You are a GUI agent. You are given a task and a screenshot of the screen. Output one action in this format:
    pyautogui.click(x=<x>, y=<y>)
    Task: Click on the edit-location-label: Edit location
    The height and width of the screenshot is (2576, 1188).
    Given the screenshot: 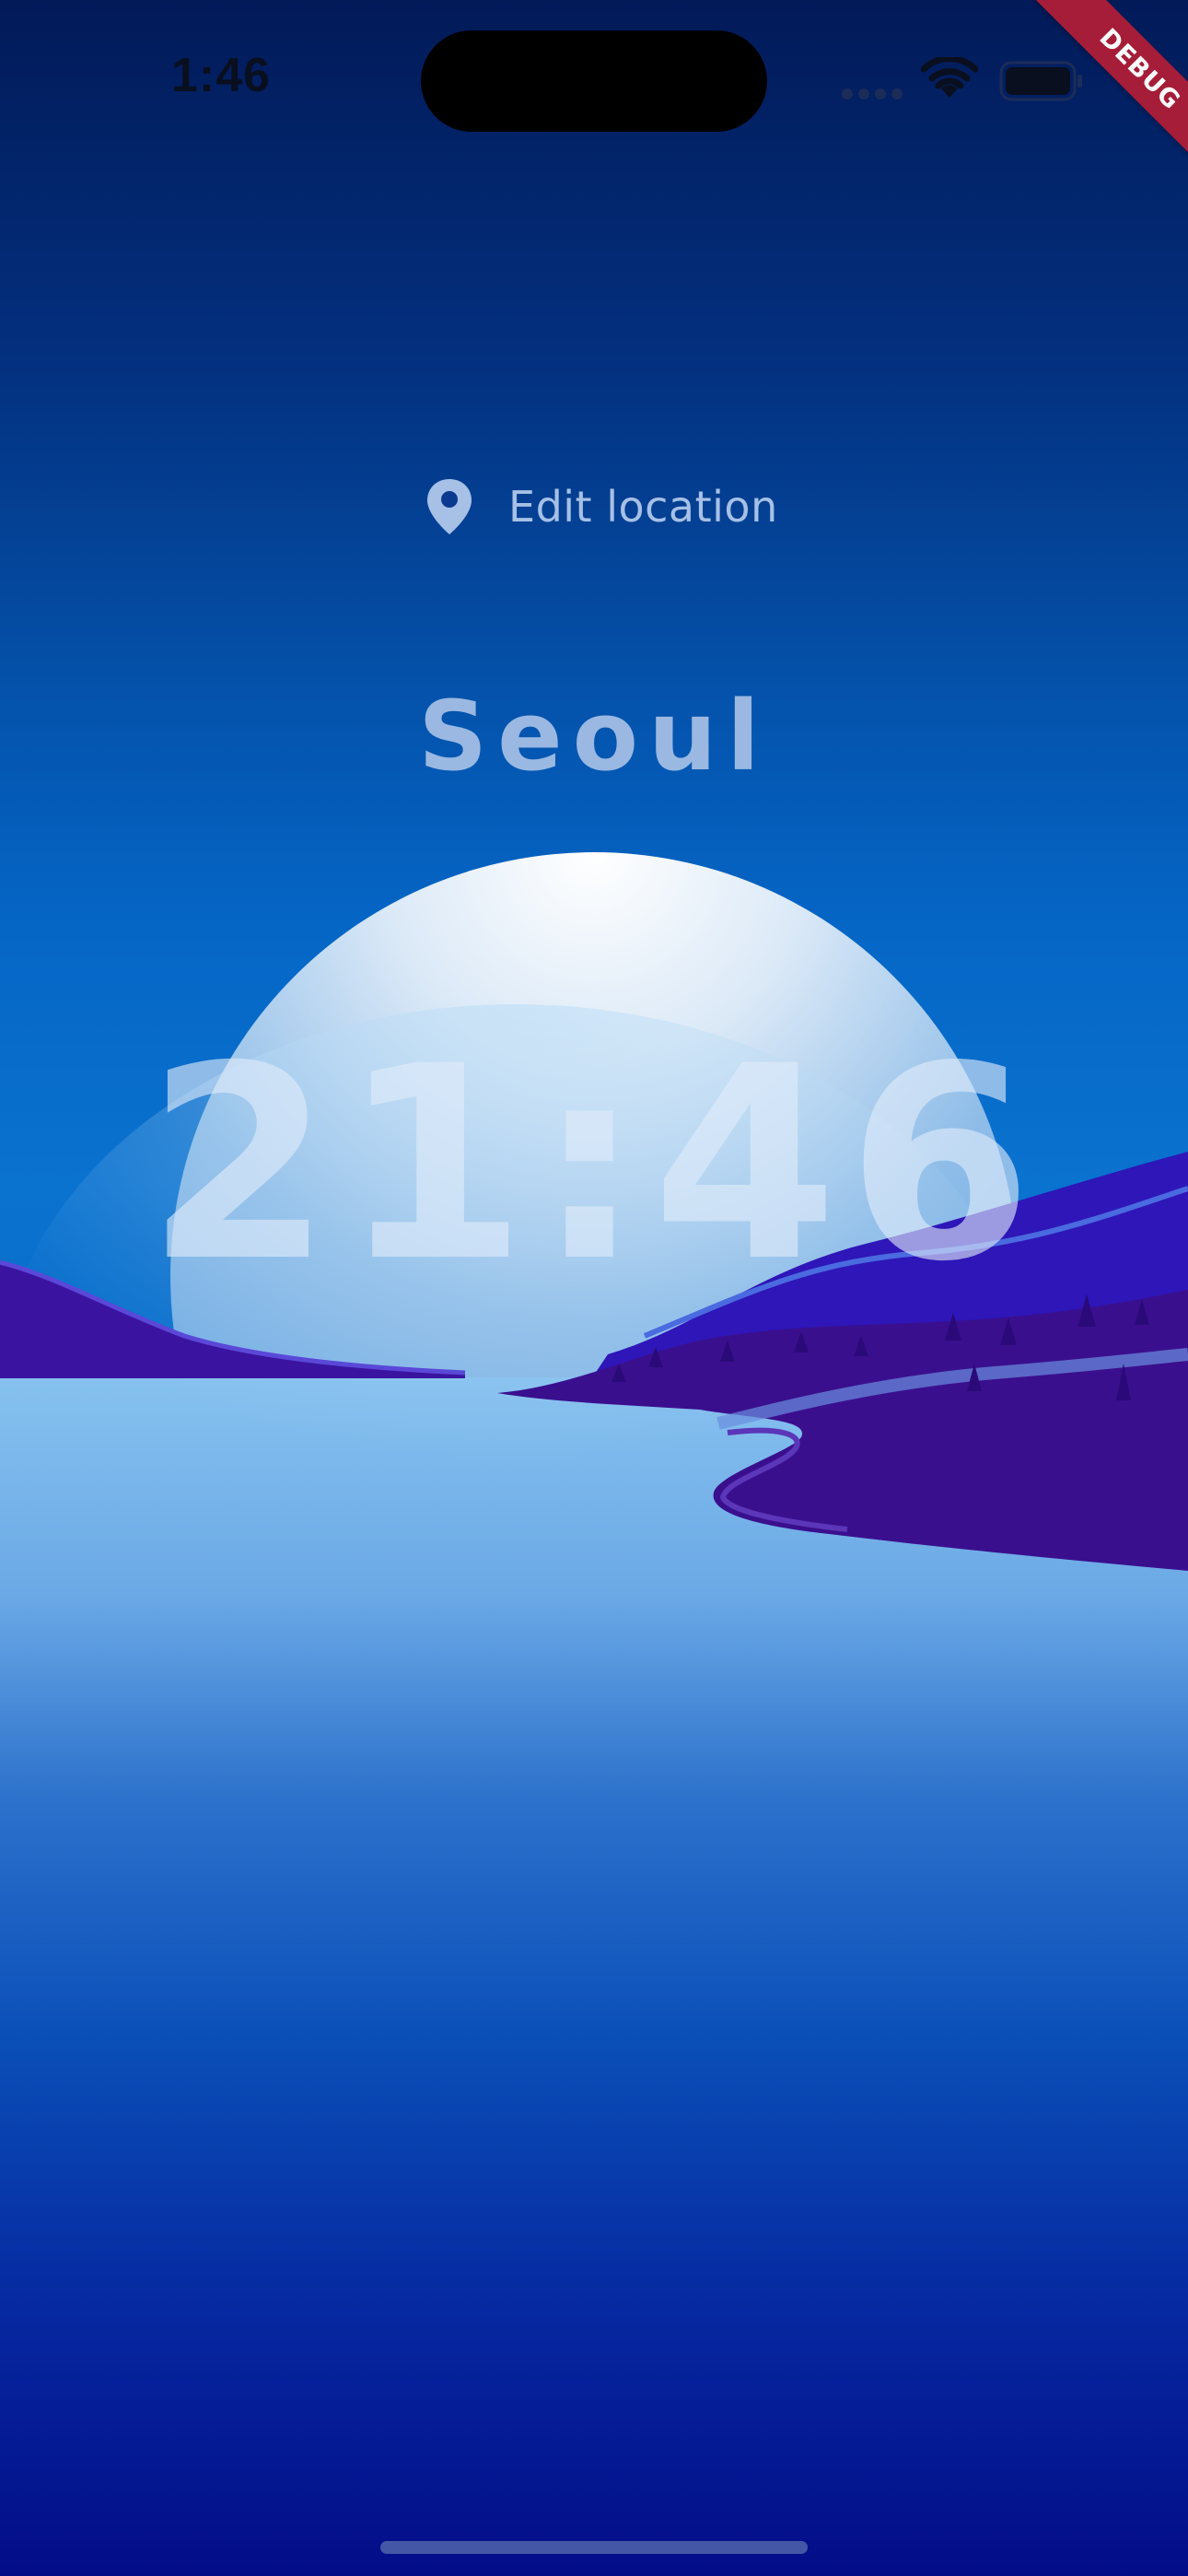 What is the action you would take?
    pyautogui.click(x=643, y=507)
    